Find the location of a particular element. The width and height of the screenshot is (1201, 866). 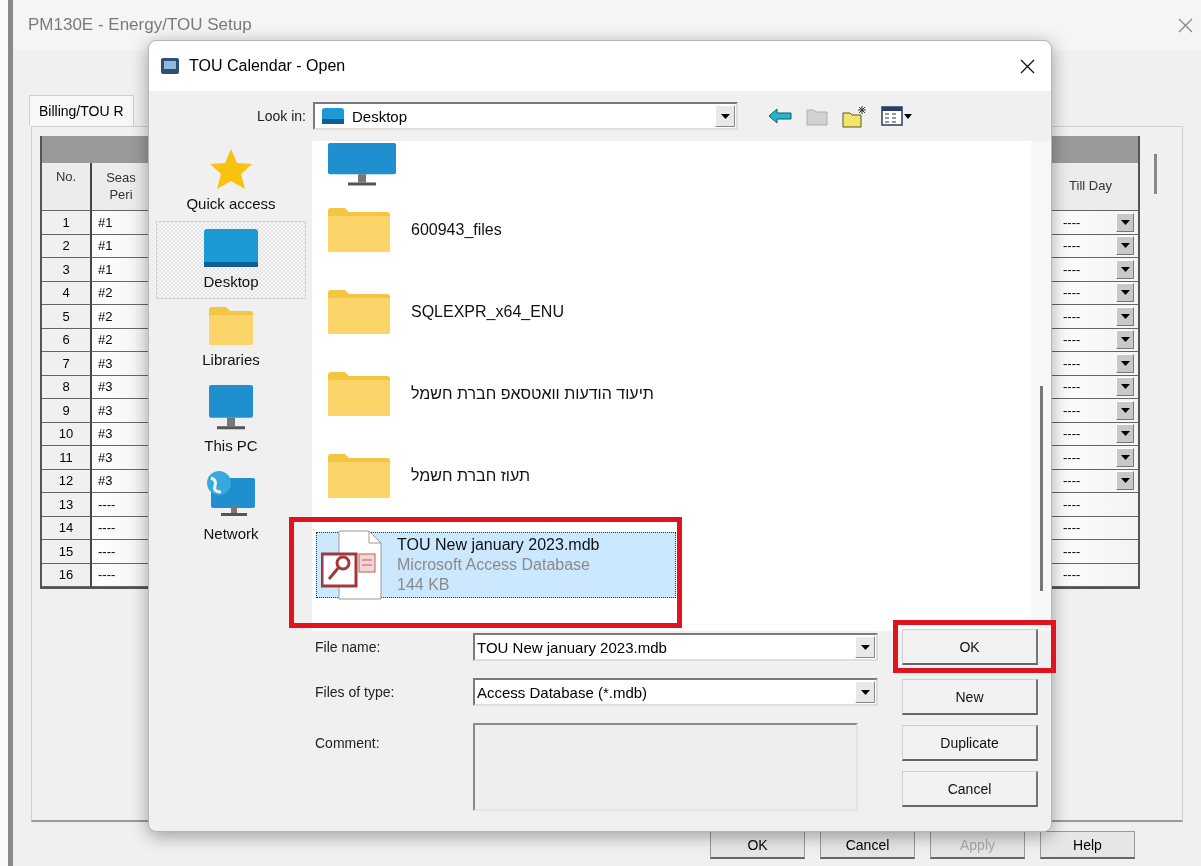

star-icon is located at coordinates (231, 169).